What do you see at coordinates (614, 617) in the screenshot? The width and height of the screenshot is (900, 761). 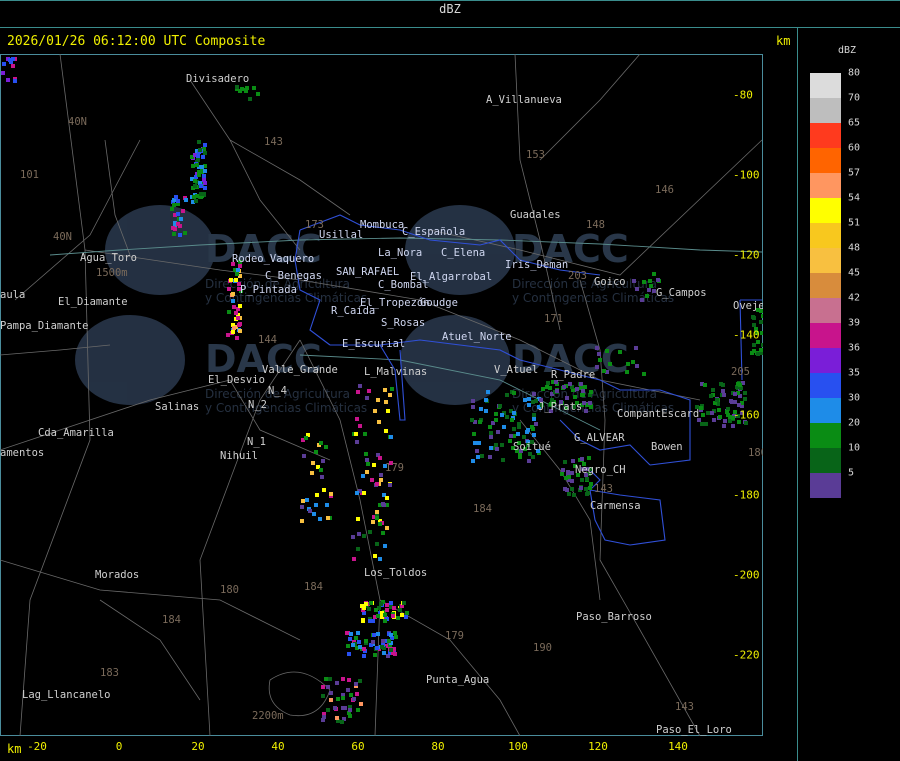 I see `place-label: Paso_Barroso` at bounding box center [614, 617].